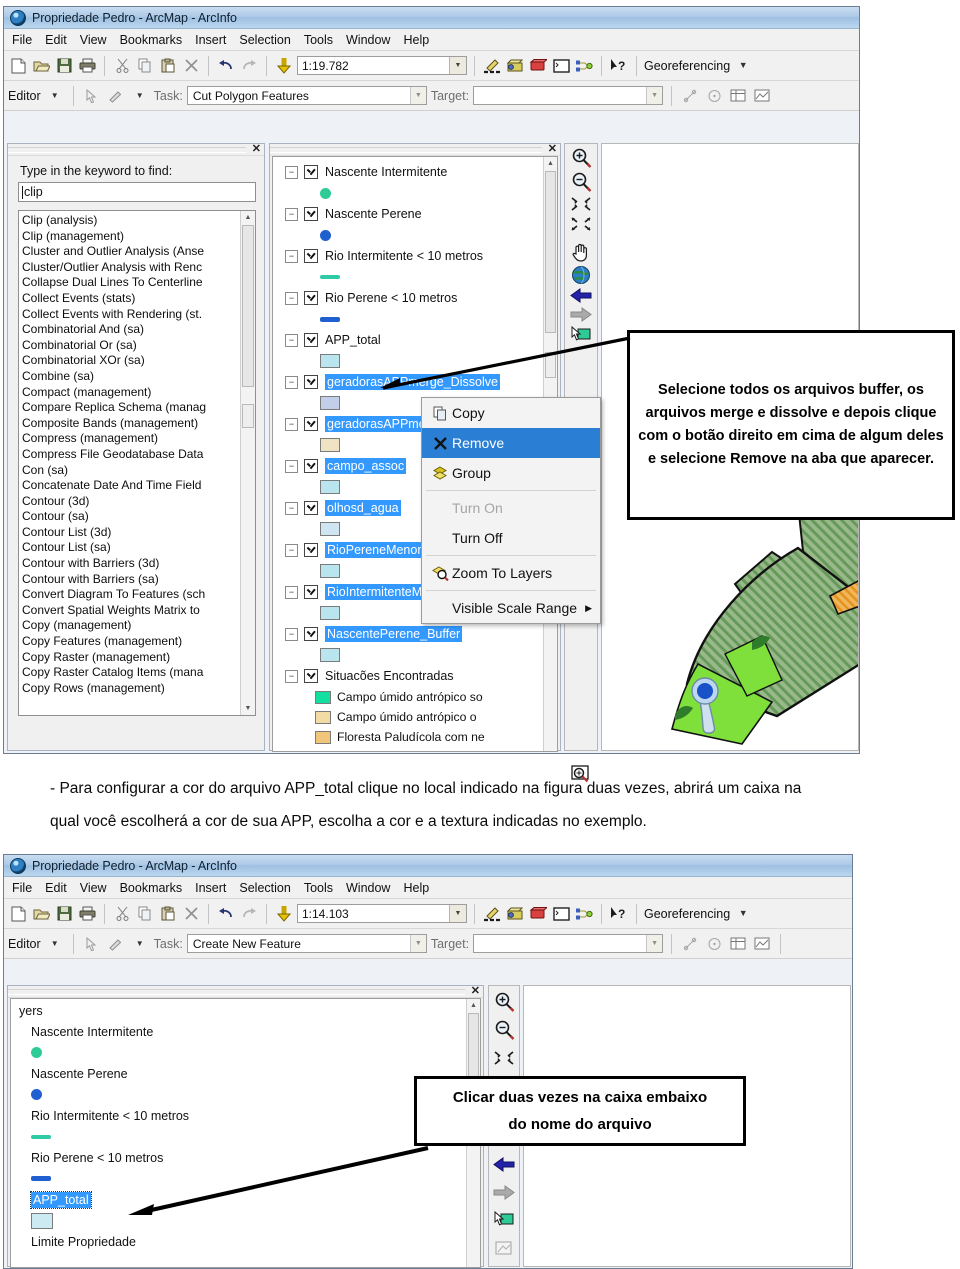 The width and height of the screenshot is (960, 1269). Describe the element at coordinates (382, 913) in the screenshot. I see `map-scale-combobox: 1:14.103 ▼` at that location.